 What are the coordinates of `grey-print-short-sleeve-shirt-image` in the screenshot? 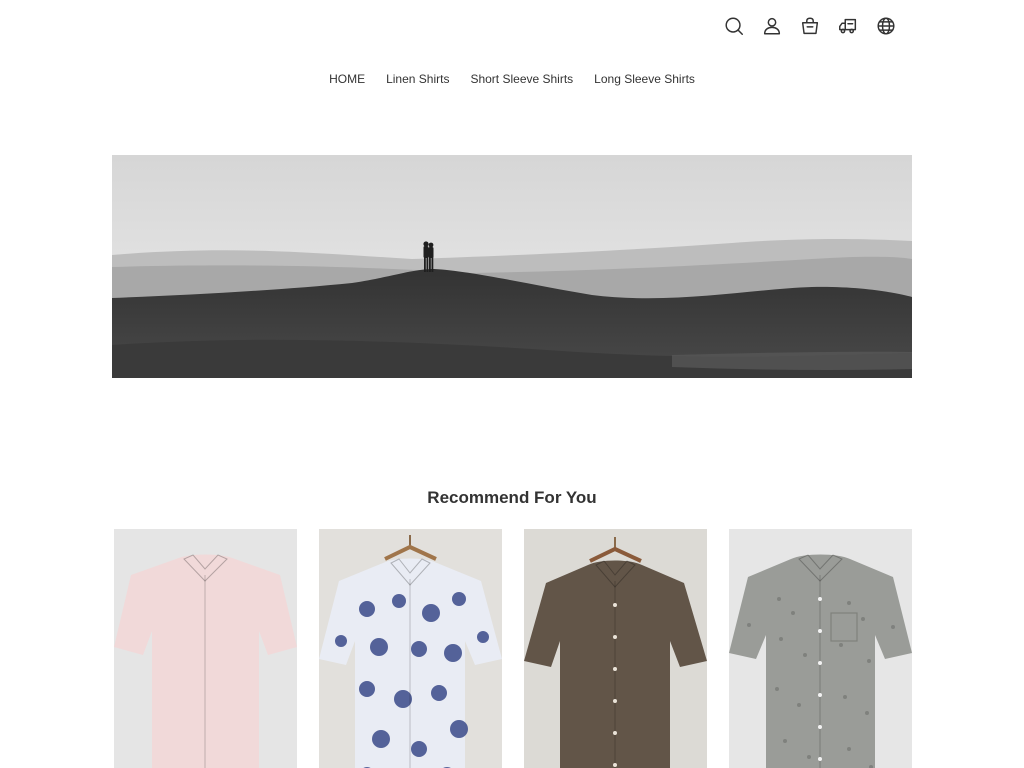 It's located at (820, 648).